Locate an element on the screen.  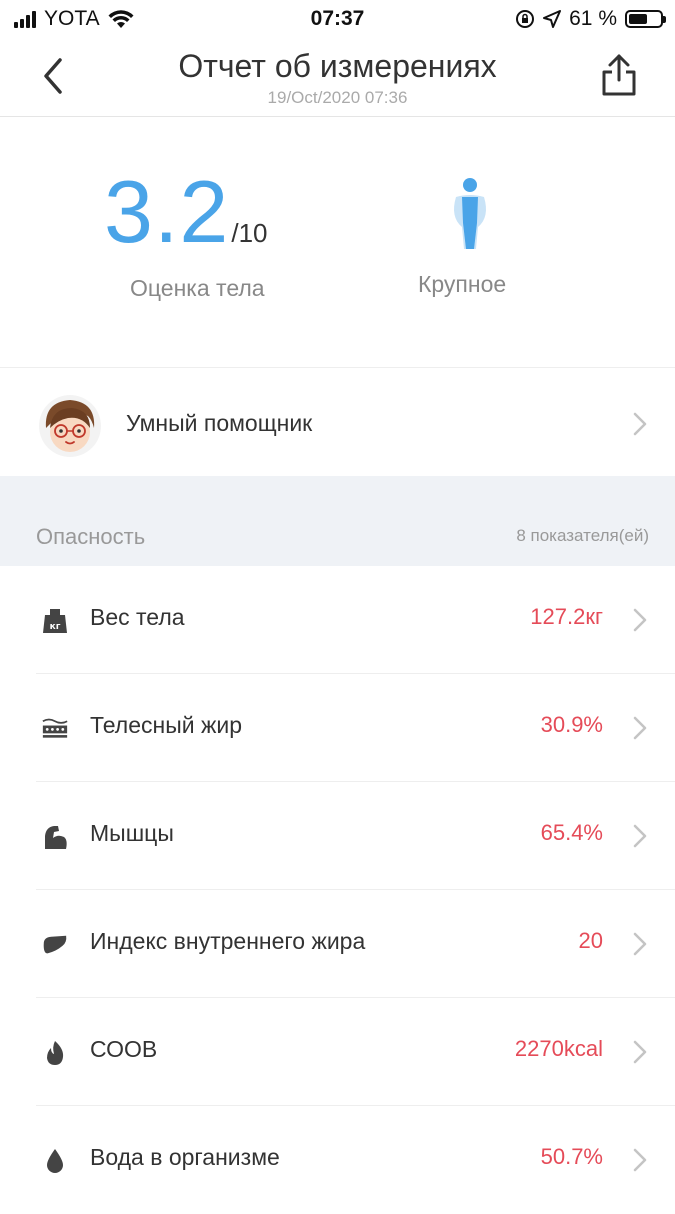
body-type-icon is located at coordinates (470, 213).